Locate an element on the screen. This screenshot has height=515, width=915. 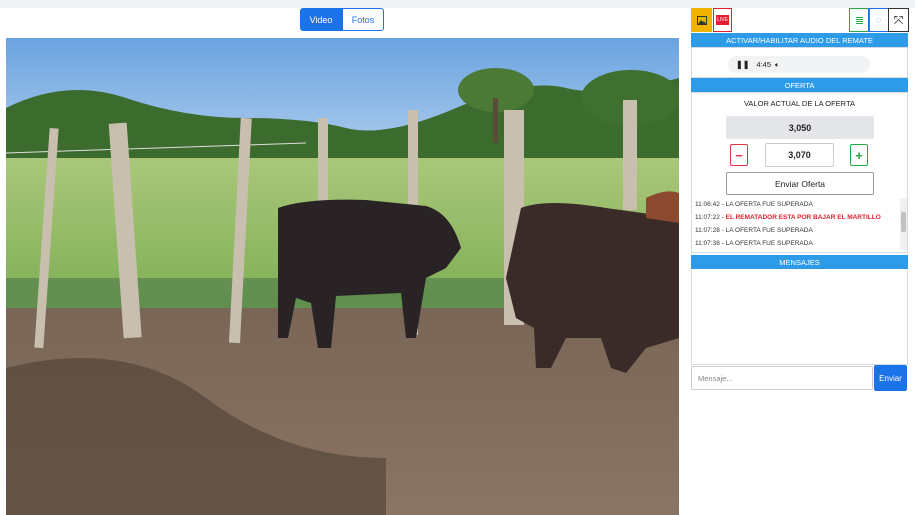
media-tabs: Video Fotos is located at coordinates (342, 19).